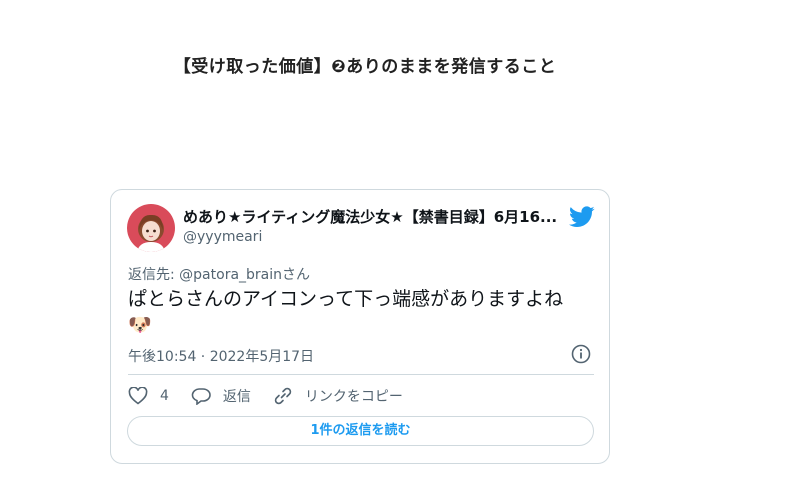 The image size is (800, 481). I want to click on like-button: 4, so click(148, 396).